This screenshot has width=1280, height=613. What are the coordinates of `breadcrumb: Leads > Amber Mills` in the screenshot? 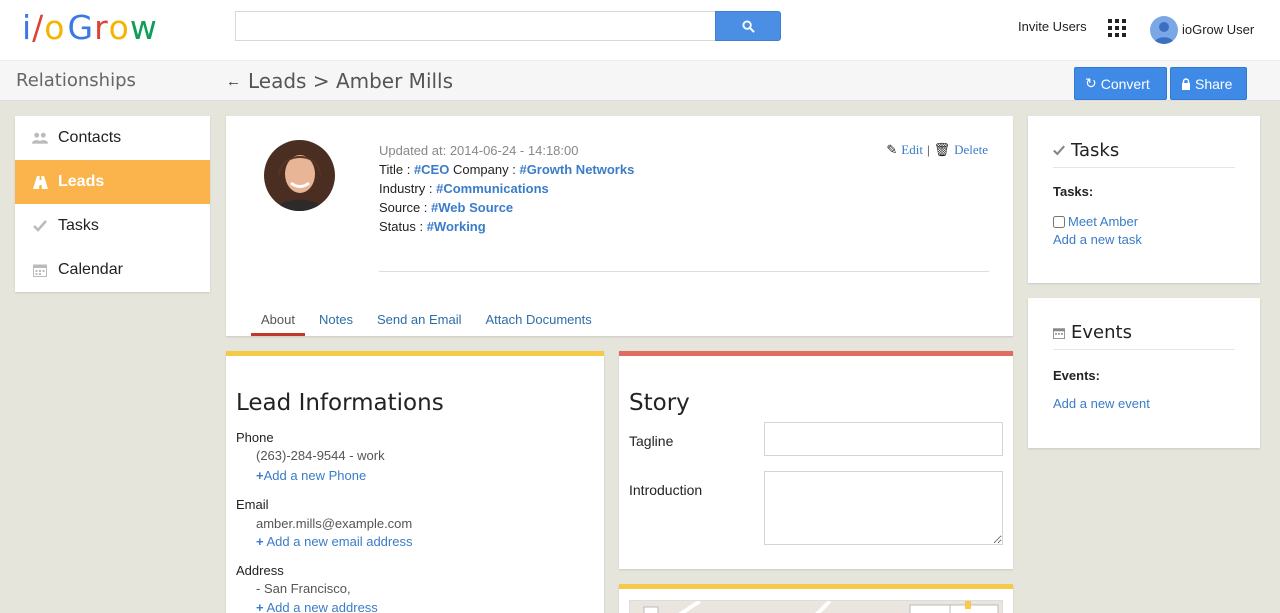 It's located at (351, 81).